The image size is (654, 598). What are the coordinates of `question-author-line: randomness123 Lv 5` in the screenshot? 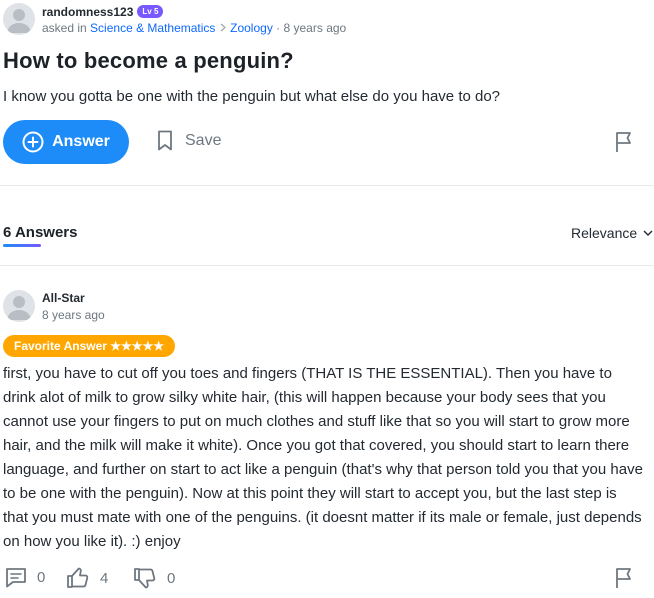 It's located at (103, 12).